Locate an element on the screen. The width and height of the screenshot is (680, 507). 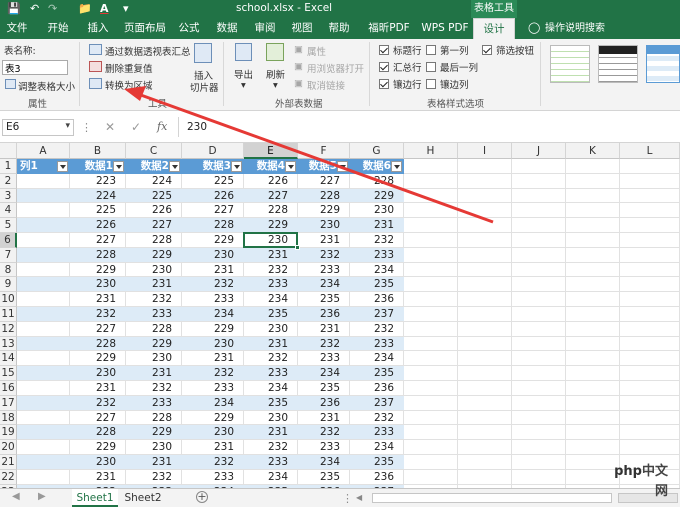
tell-me-search: 操作说明搜索 is located at coordinates (575, 28).